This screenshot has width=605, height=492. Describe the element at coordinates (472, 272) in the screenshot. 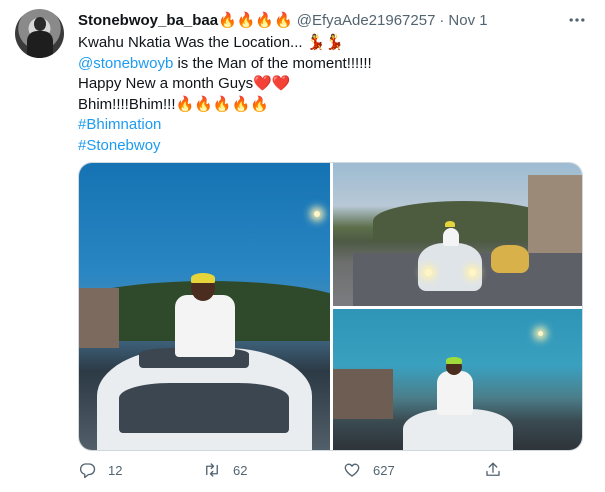

I see `headlight-right` at that location.